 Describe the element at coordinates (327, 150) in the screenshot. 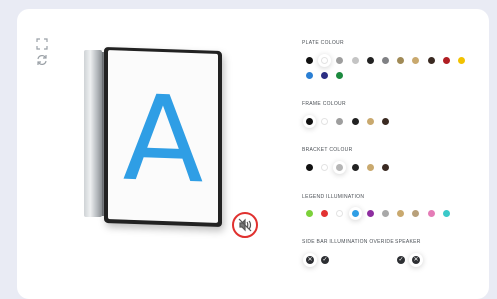

I see `bracket-colour-title: BRACKET COLOUR` at that location.